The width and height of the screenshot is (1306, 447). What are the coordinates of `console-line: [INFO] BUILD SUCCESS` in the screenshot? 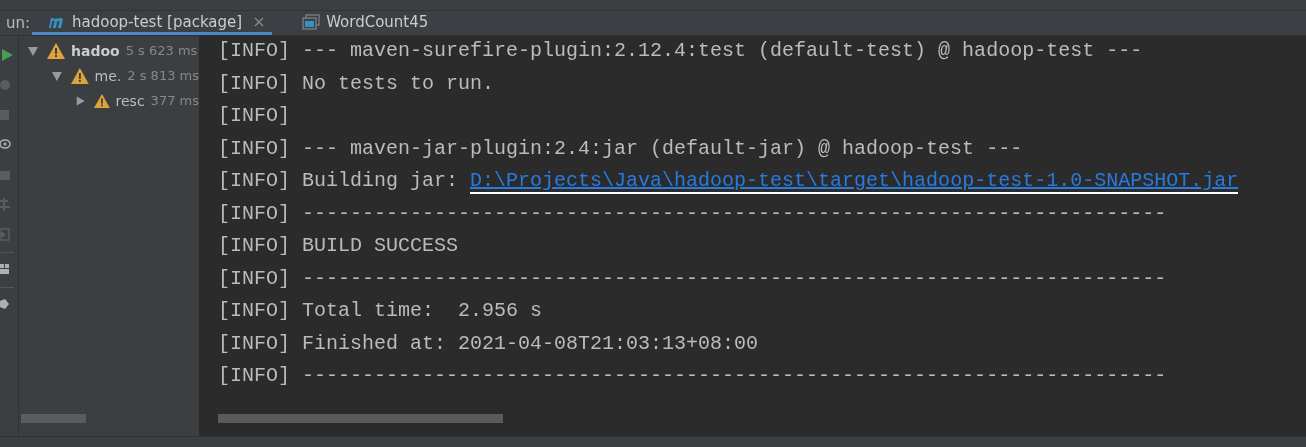 It's located at (339, 246).